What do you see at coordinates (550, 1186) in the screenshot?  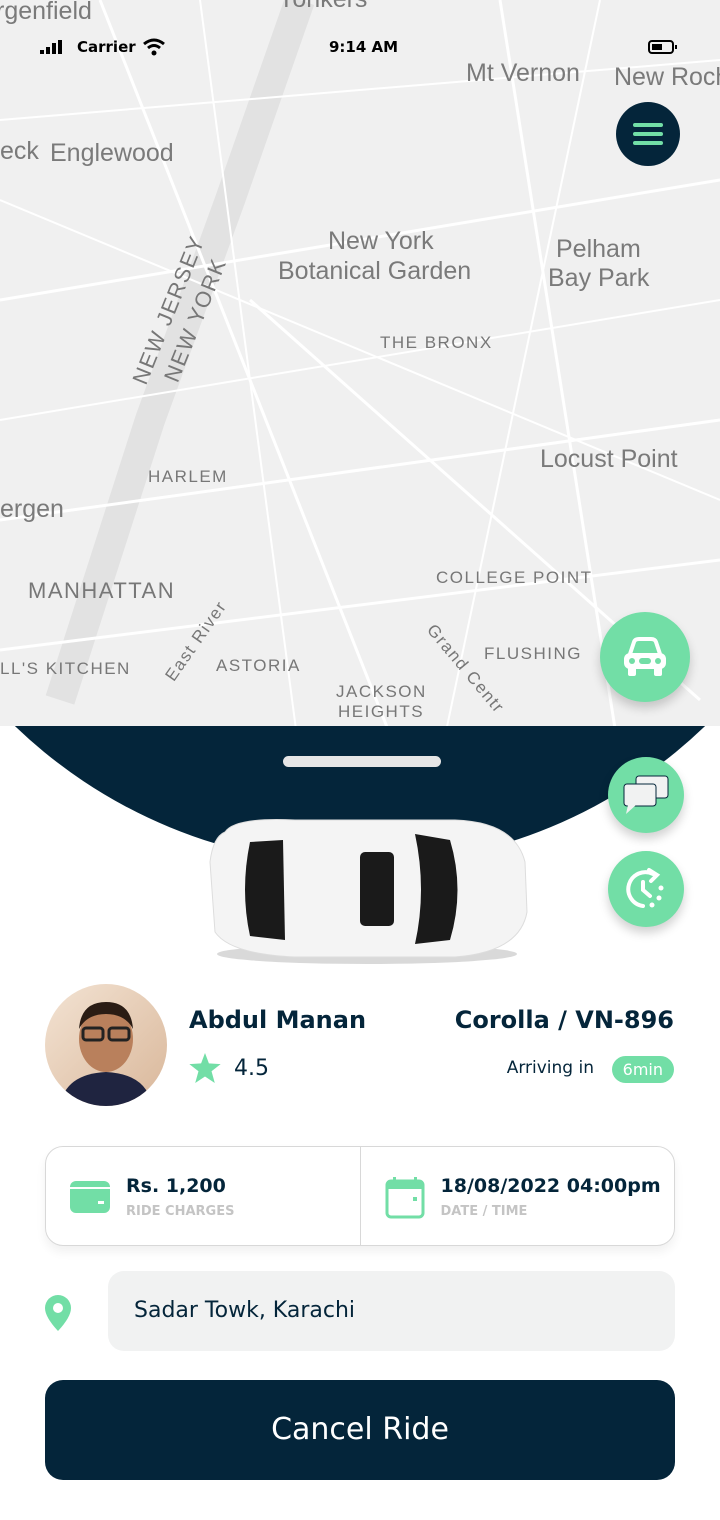 I see `datetime-value: 18/08/2022 04:00pm` at bounding box center [550, 1186].